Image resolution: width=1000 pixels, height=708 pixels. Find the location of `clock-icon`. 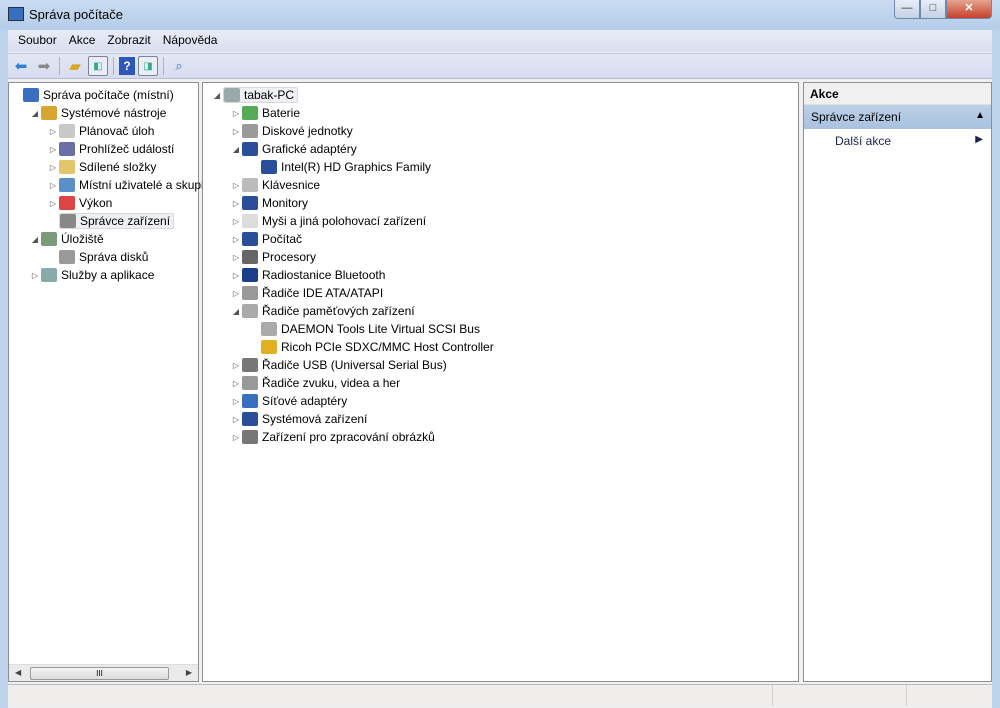

clock-icon is located at coordinates (67, 131).